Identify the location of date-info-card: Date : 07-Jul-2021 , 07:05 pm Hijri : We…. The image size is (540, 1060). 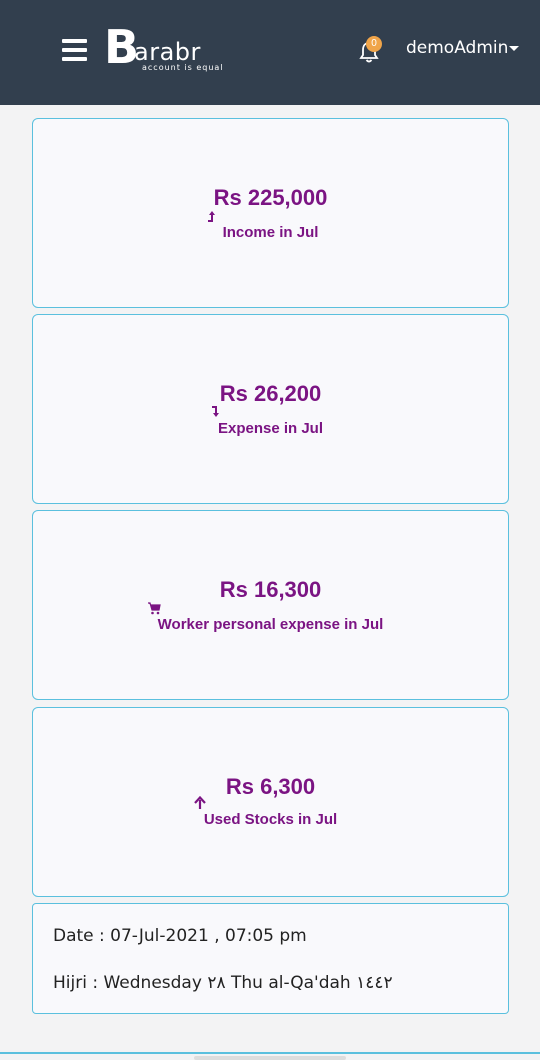
(270, 958).